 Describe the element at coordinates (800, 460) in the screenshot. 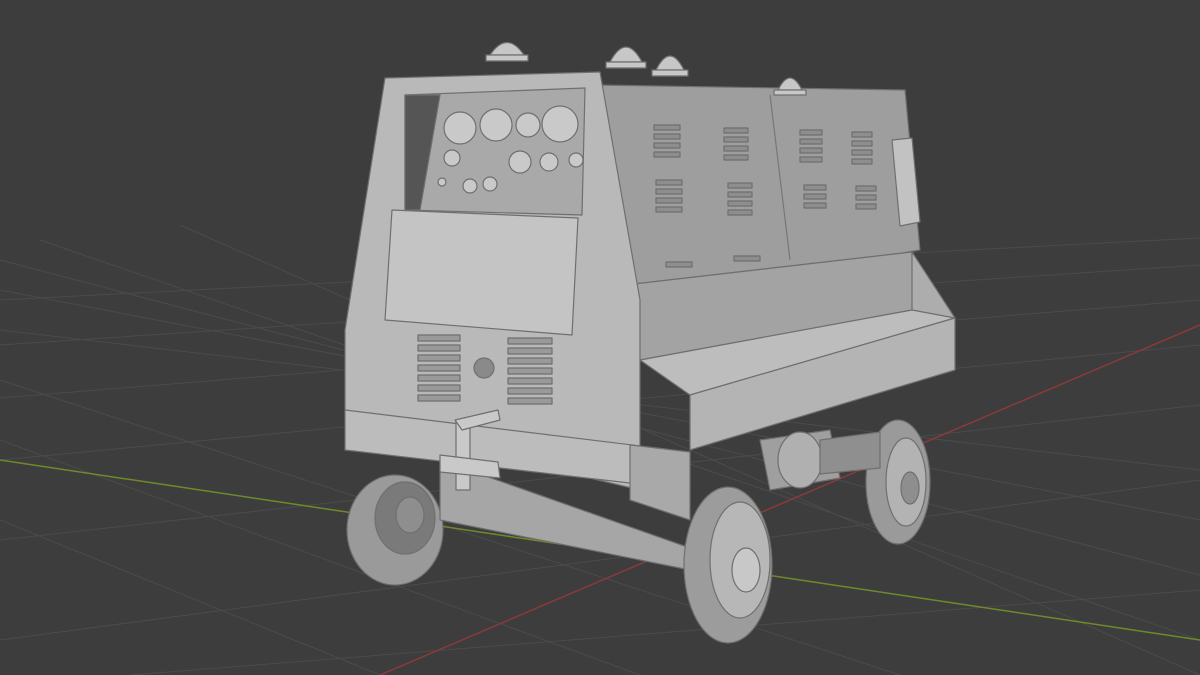

I see `axle-hub` at that location.